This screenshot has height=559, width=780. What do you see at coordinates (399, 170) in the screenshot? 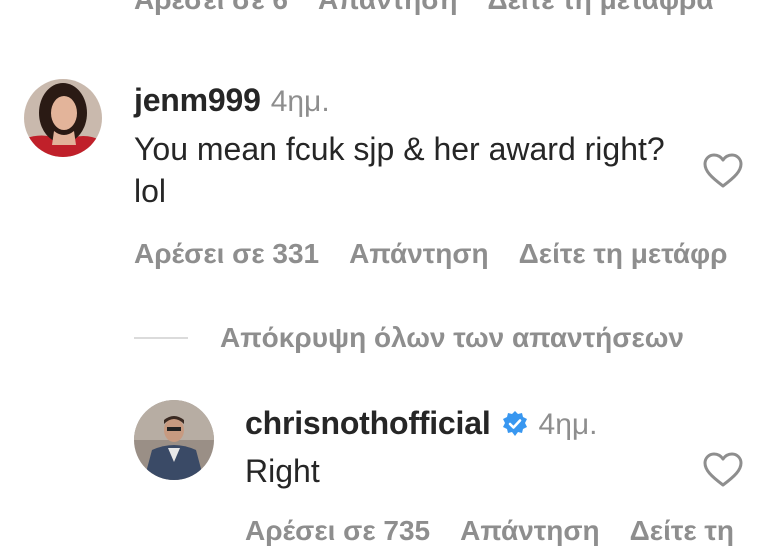
I see `comment-text: You mean fcuk sjp & her award right? lol` at bounding box center [399, 170].